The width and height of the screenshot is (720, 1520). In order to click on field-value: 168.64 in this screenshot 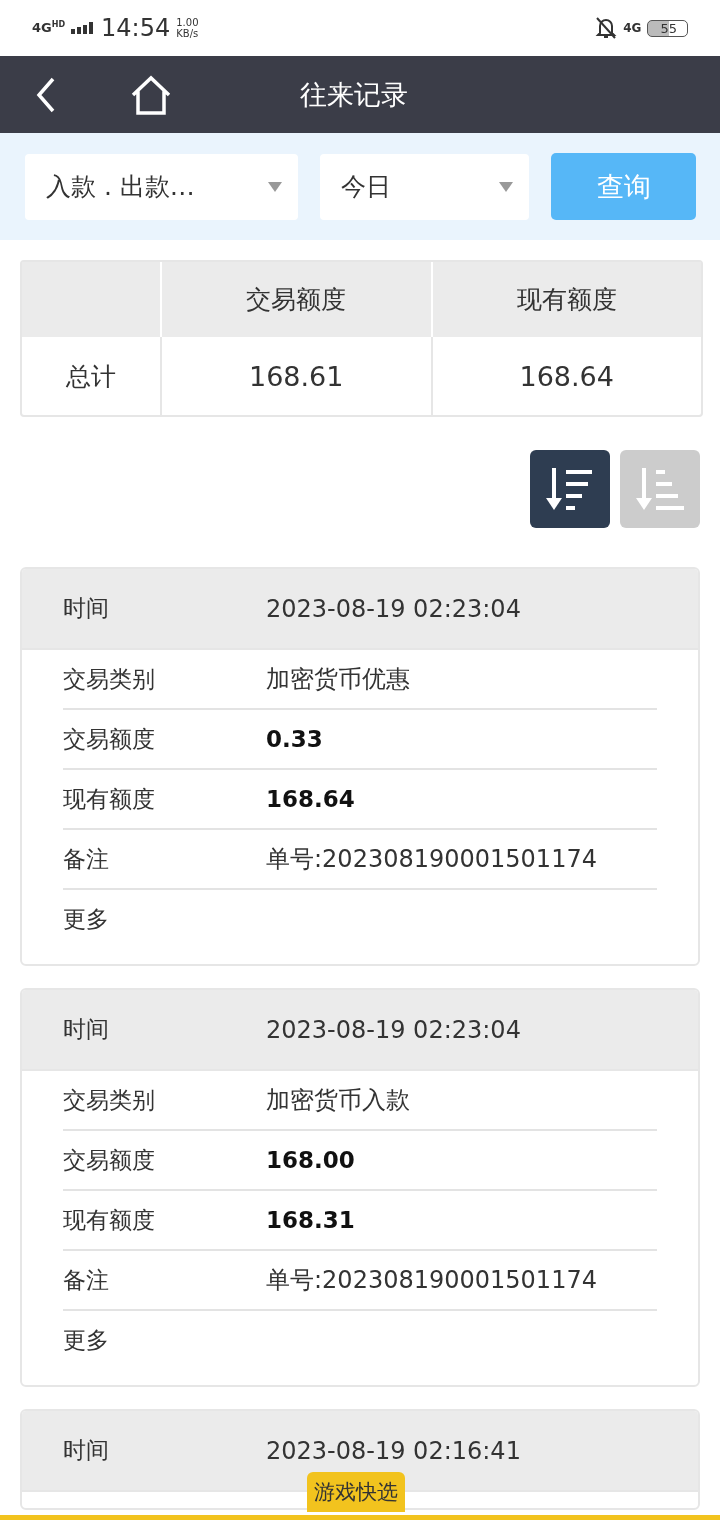, I will do `click(310, 799)`.